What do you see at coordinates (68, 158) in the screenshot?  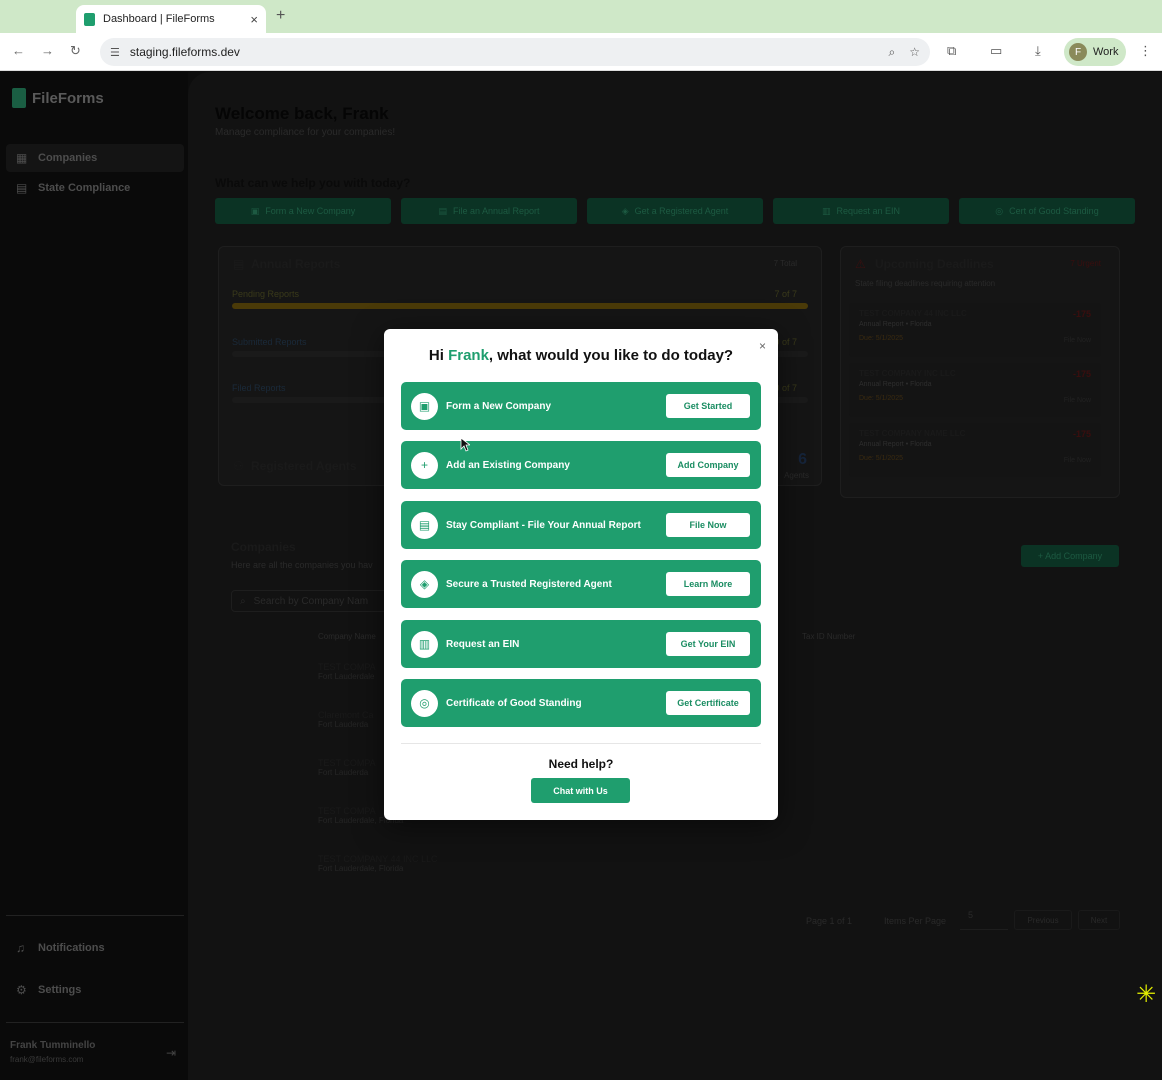 I see `sidebar-item-label: Companies` at bounding box center [68, 158].